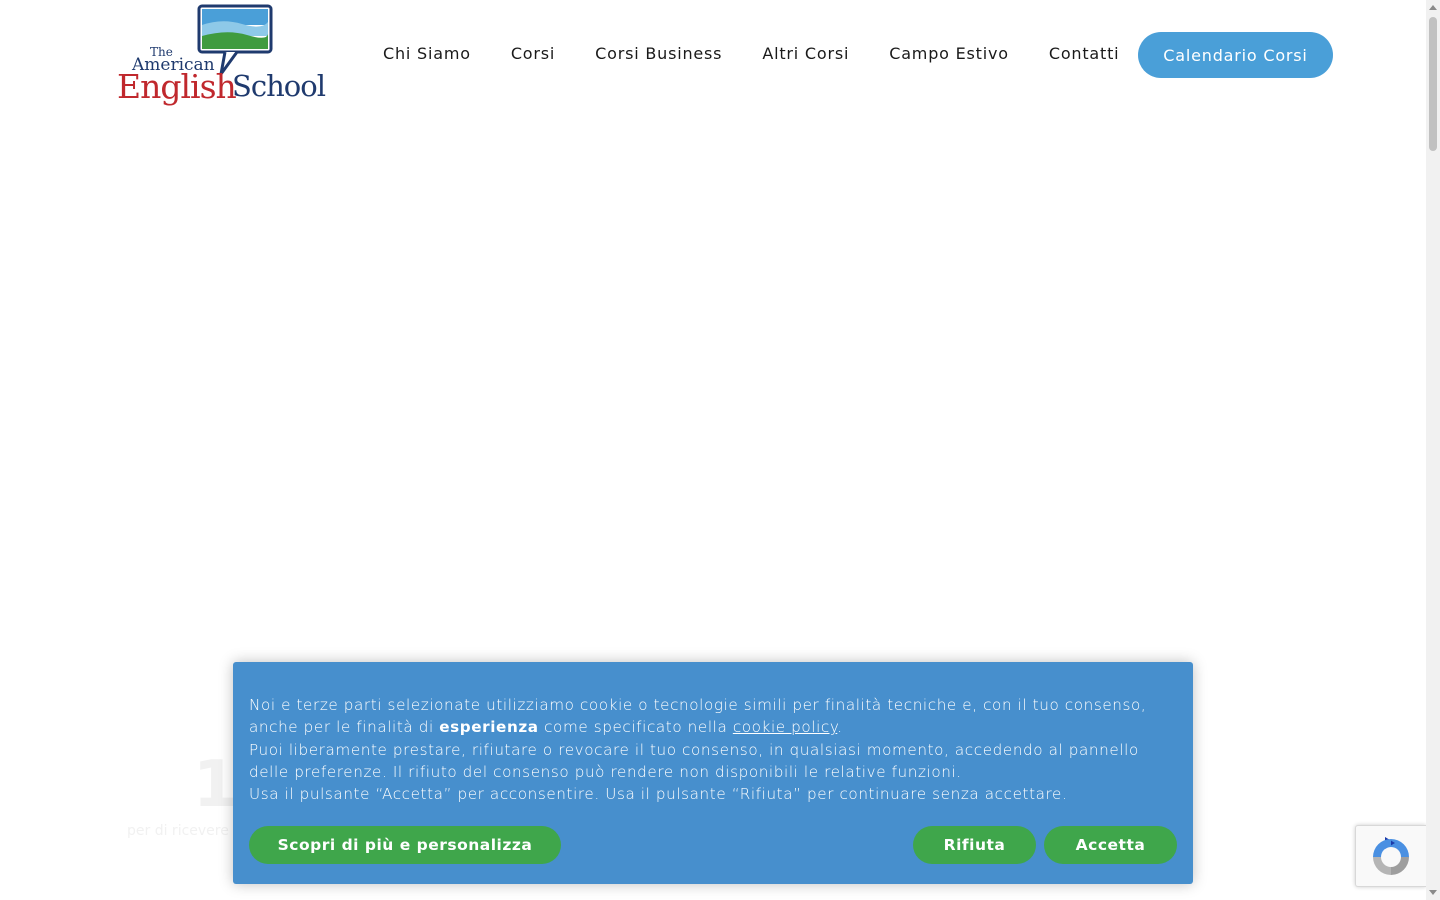 The image size is (1440, 900). I want to click on cookie-text-p1b: come specificato nella, so click(635, 727).